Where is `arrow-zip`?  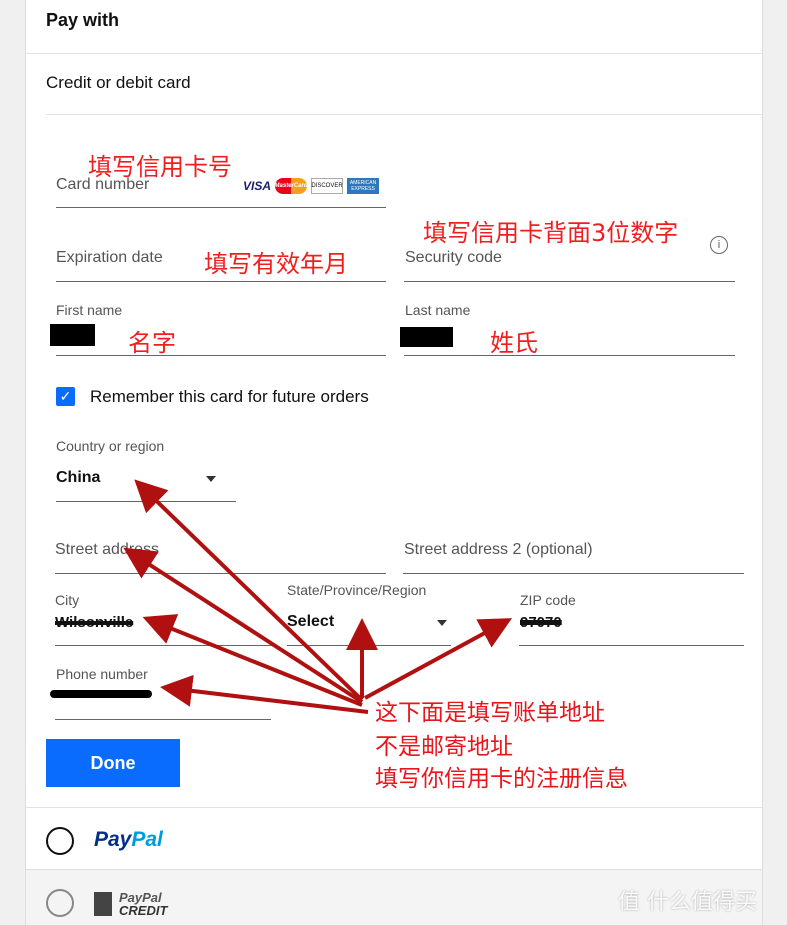
arrow-zip is located at coordinates (438, 659).